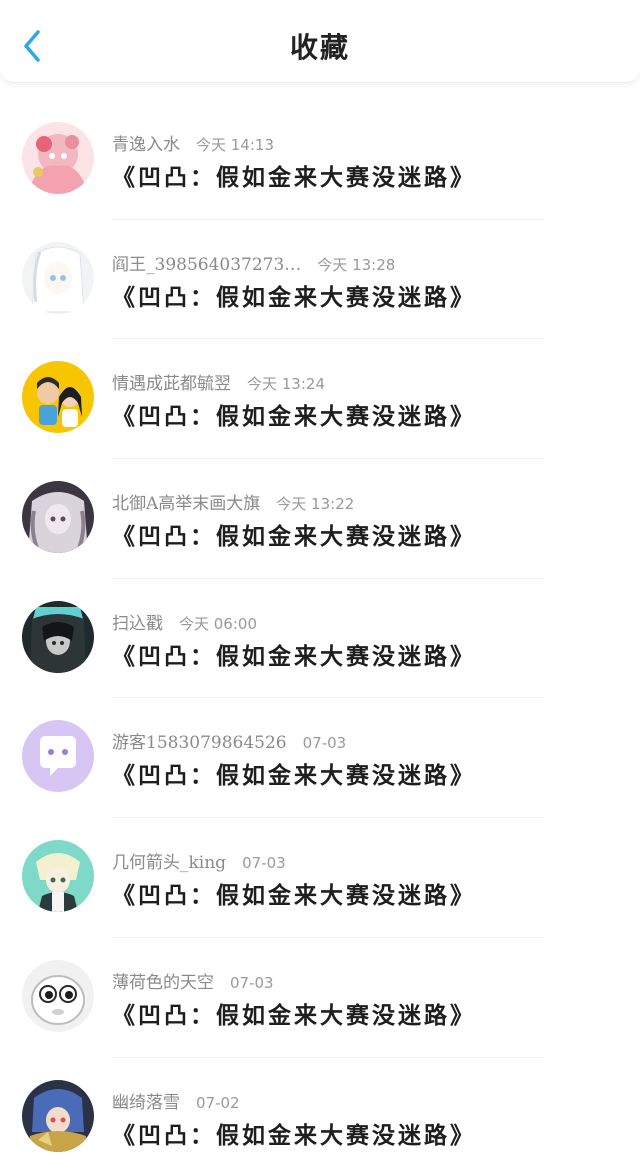 The width and height of the screenshot is (640, 1164). Describe the element at coordinates (169, 863) in the screenshot. I see `username: 几何箭头_king` at that location.